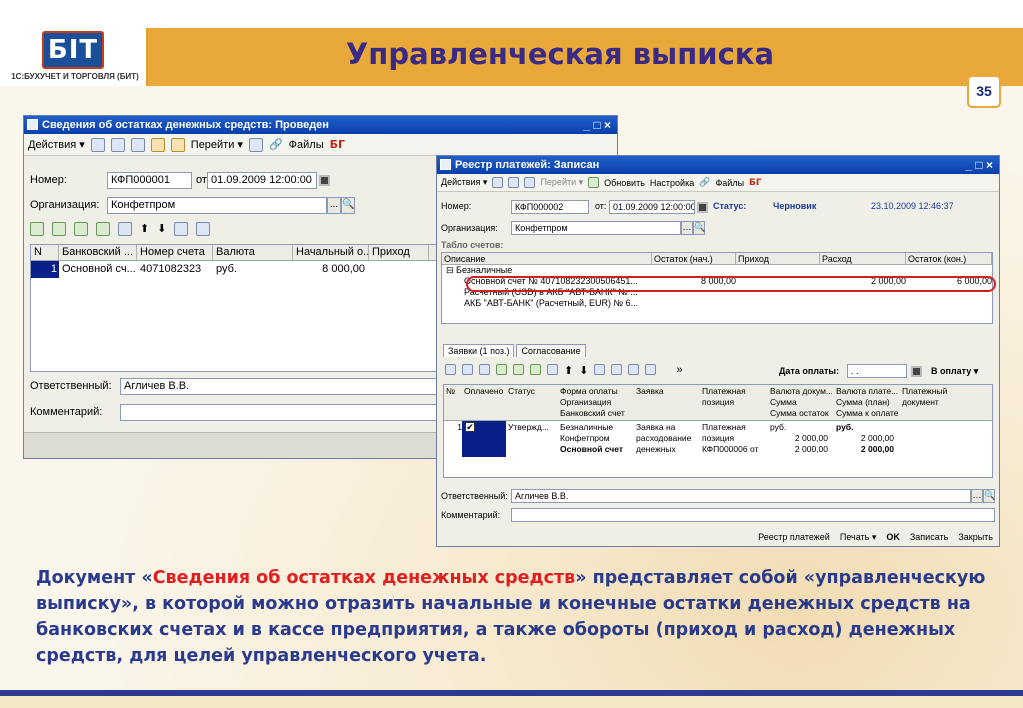 Image resolution: width=1023 pixels, height=708 pixels. What do you see at coordinates (666, 391) in the screenshot?
I see `col-request: Заявка` at bounding box center [666, 391].